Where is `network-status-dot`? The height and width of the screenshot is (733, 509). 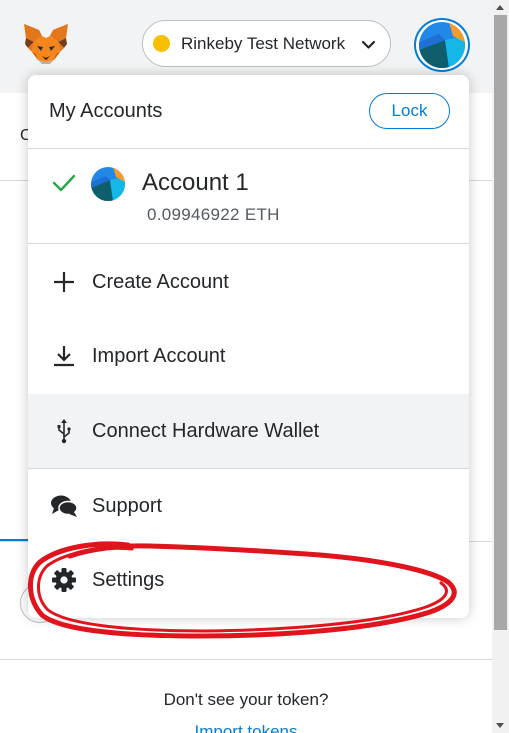 network-status-dot is located at coordinates (161, 43).